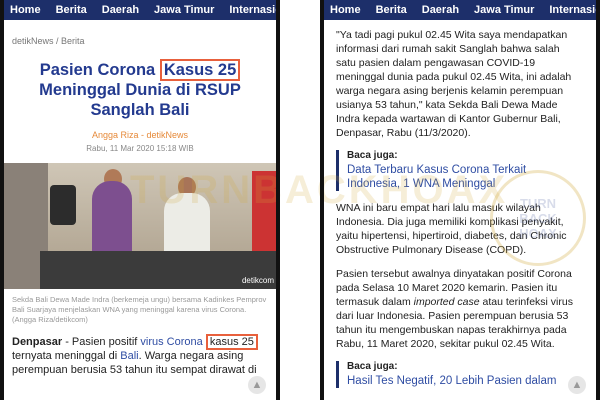 The image size is (600, 400). What do you see at coordinates (63, 205) in the screenshot?
I see `camera-shape` at bounding box center [63, 205].